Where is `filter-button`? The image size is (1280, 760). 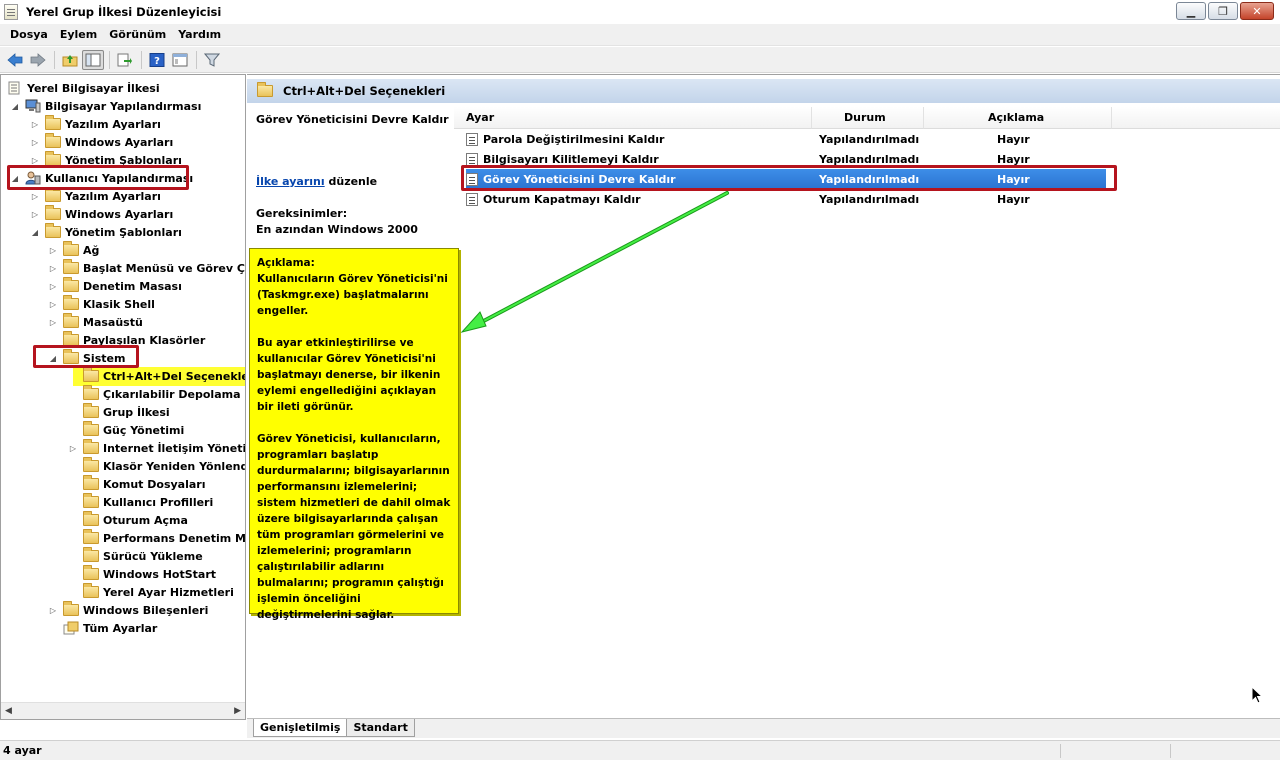 filter-button is located at coordinates (212, 60).